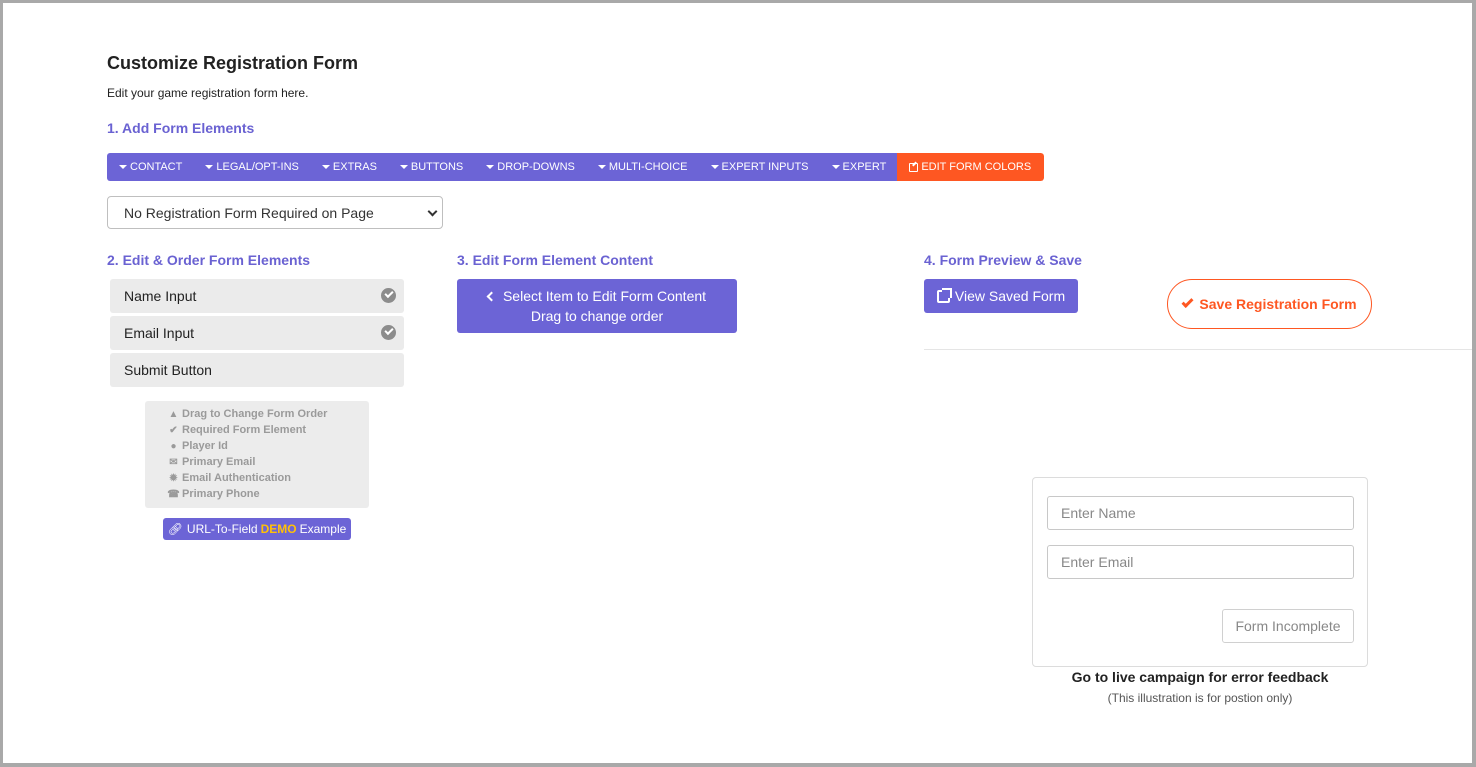 This screenshot has width=1476, height=767. Describe the element at coordinates (864, 167) in the screenshot. I see `toolbar-item-label: EXPERT` at that location.